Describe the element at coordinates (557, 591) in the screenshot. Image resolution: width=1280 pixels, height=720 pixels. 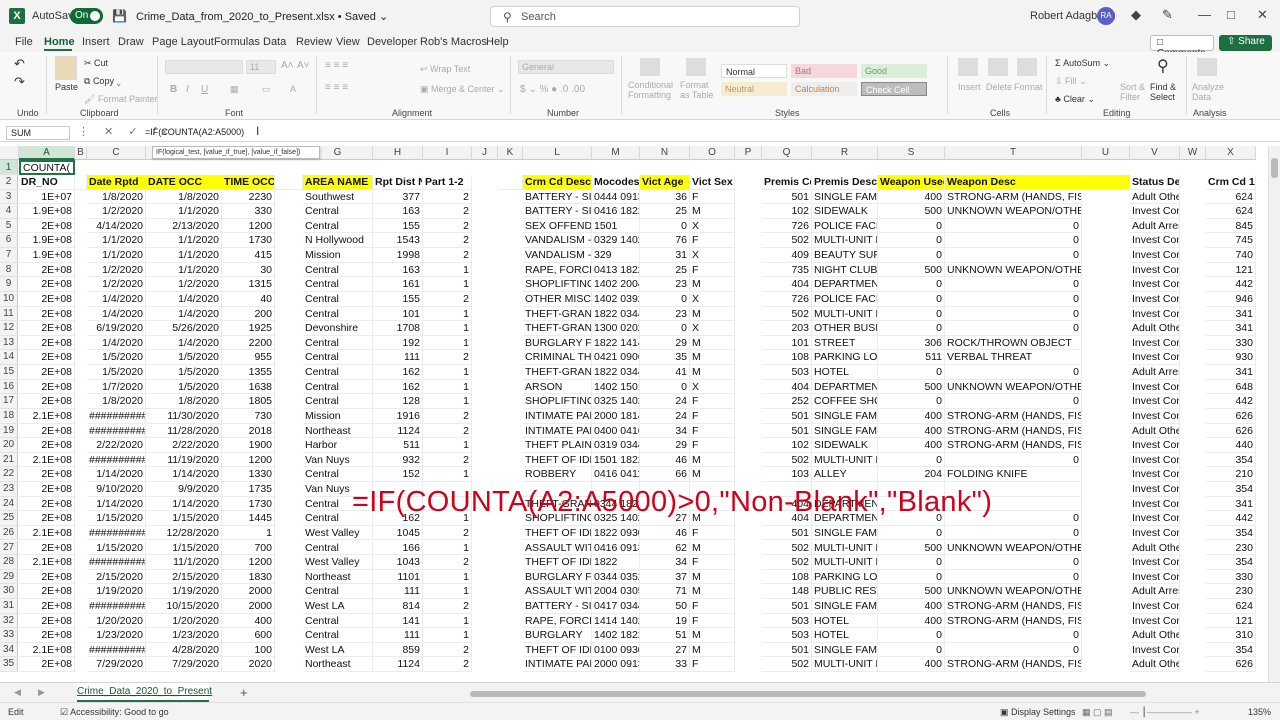
I see `cell-l30: ASSAULT WITH` at that location.